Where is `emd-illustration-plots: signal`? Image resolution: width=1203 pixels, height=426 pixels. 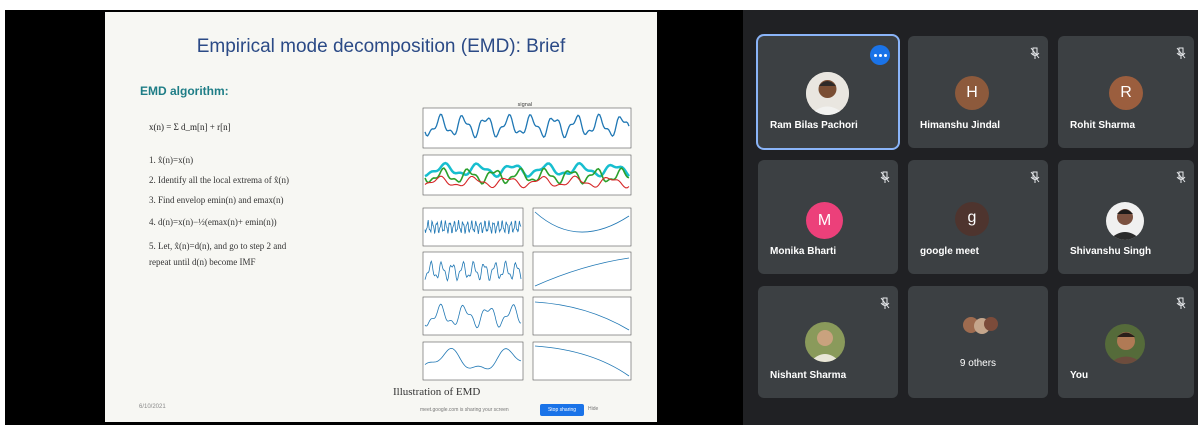 emd-illustration-plots: signal is located at coordinates (527, 241).